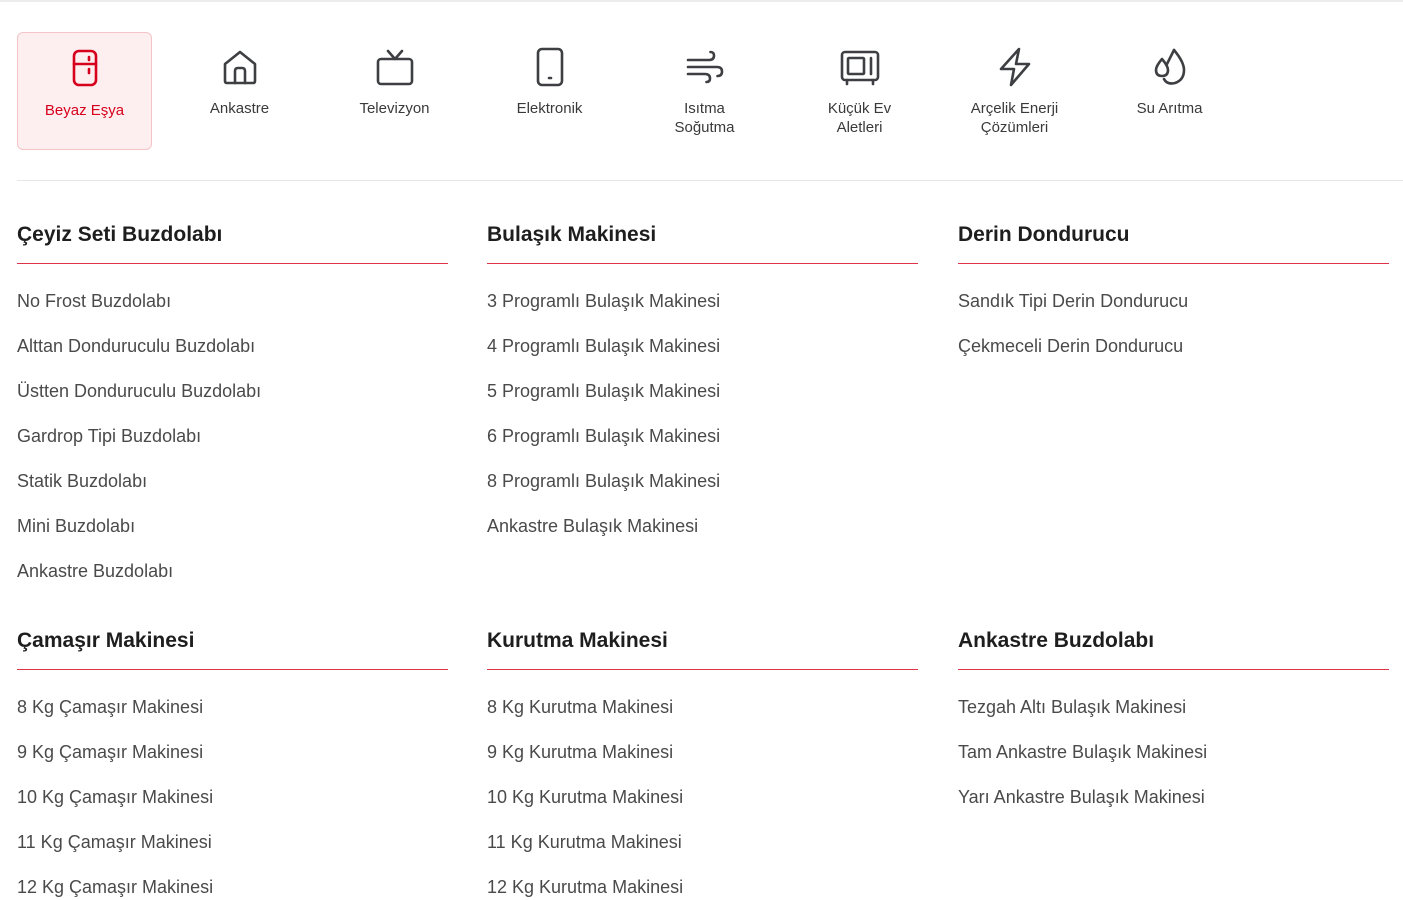 This screenshot has height=900, width=1403. What do you see at coordinates (1173, 310) in the screenshot?
I see `list-item: Sandık Tipi Derin Dondurucu` at bounding box center [1173, 310].